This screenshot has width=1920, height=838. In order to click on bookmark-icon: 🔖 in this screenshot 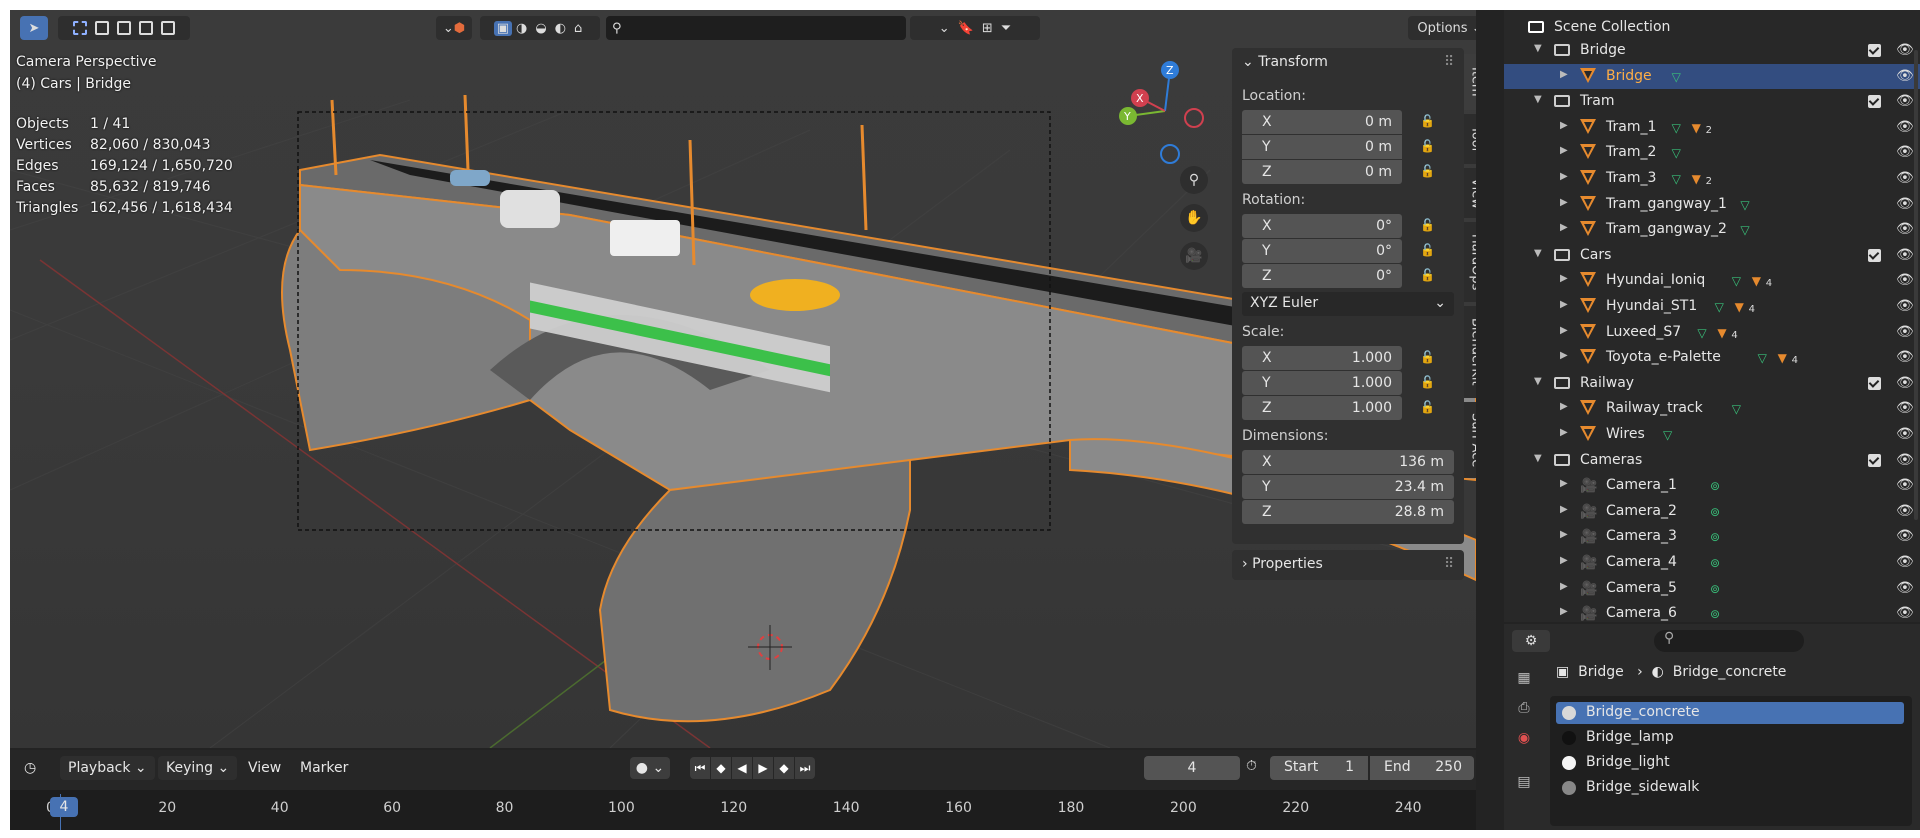, I will do `click(966, 28)`.